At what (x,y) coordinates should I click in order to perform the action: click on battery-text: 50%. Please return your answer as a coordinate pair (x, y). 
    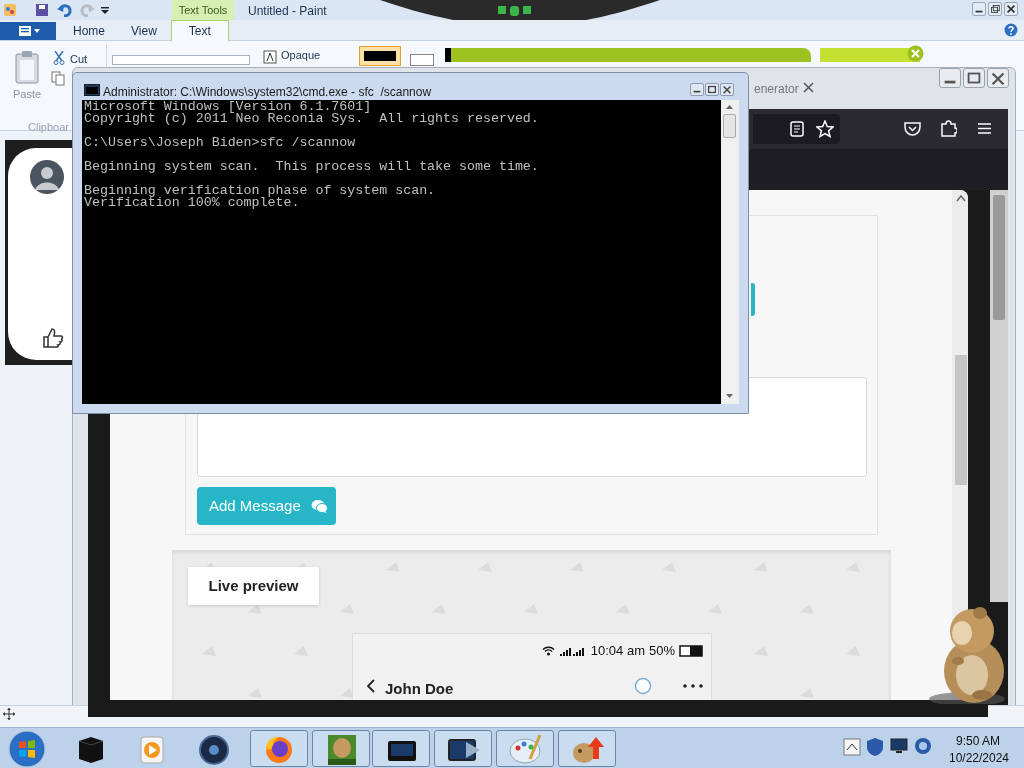
    Looking at the image, I should click on (661, 651).